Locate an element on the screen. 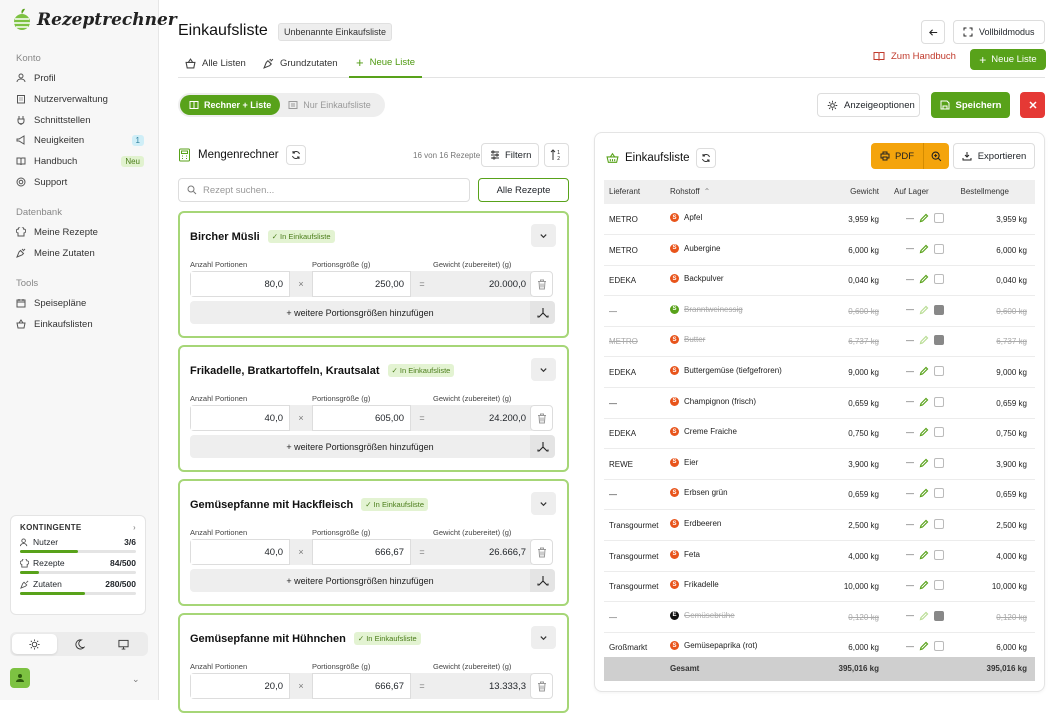 The image size is (1063, 713). sidebar-item-speiseplaene: Speisepläne is located at coordinates (80, 303).